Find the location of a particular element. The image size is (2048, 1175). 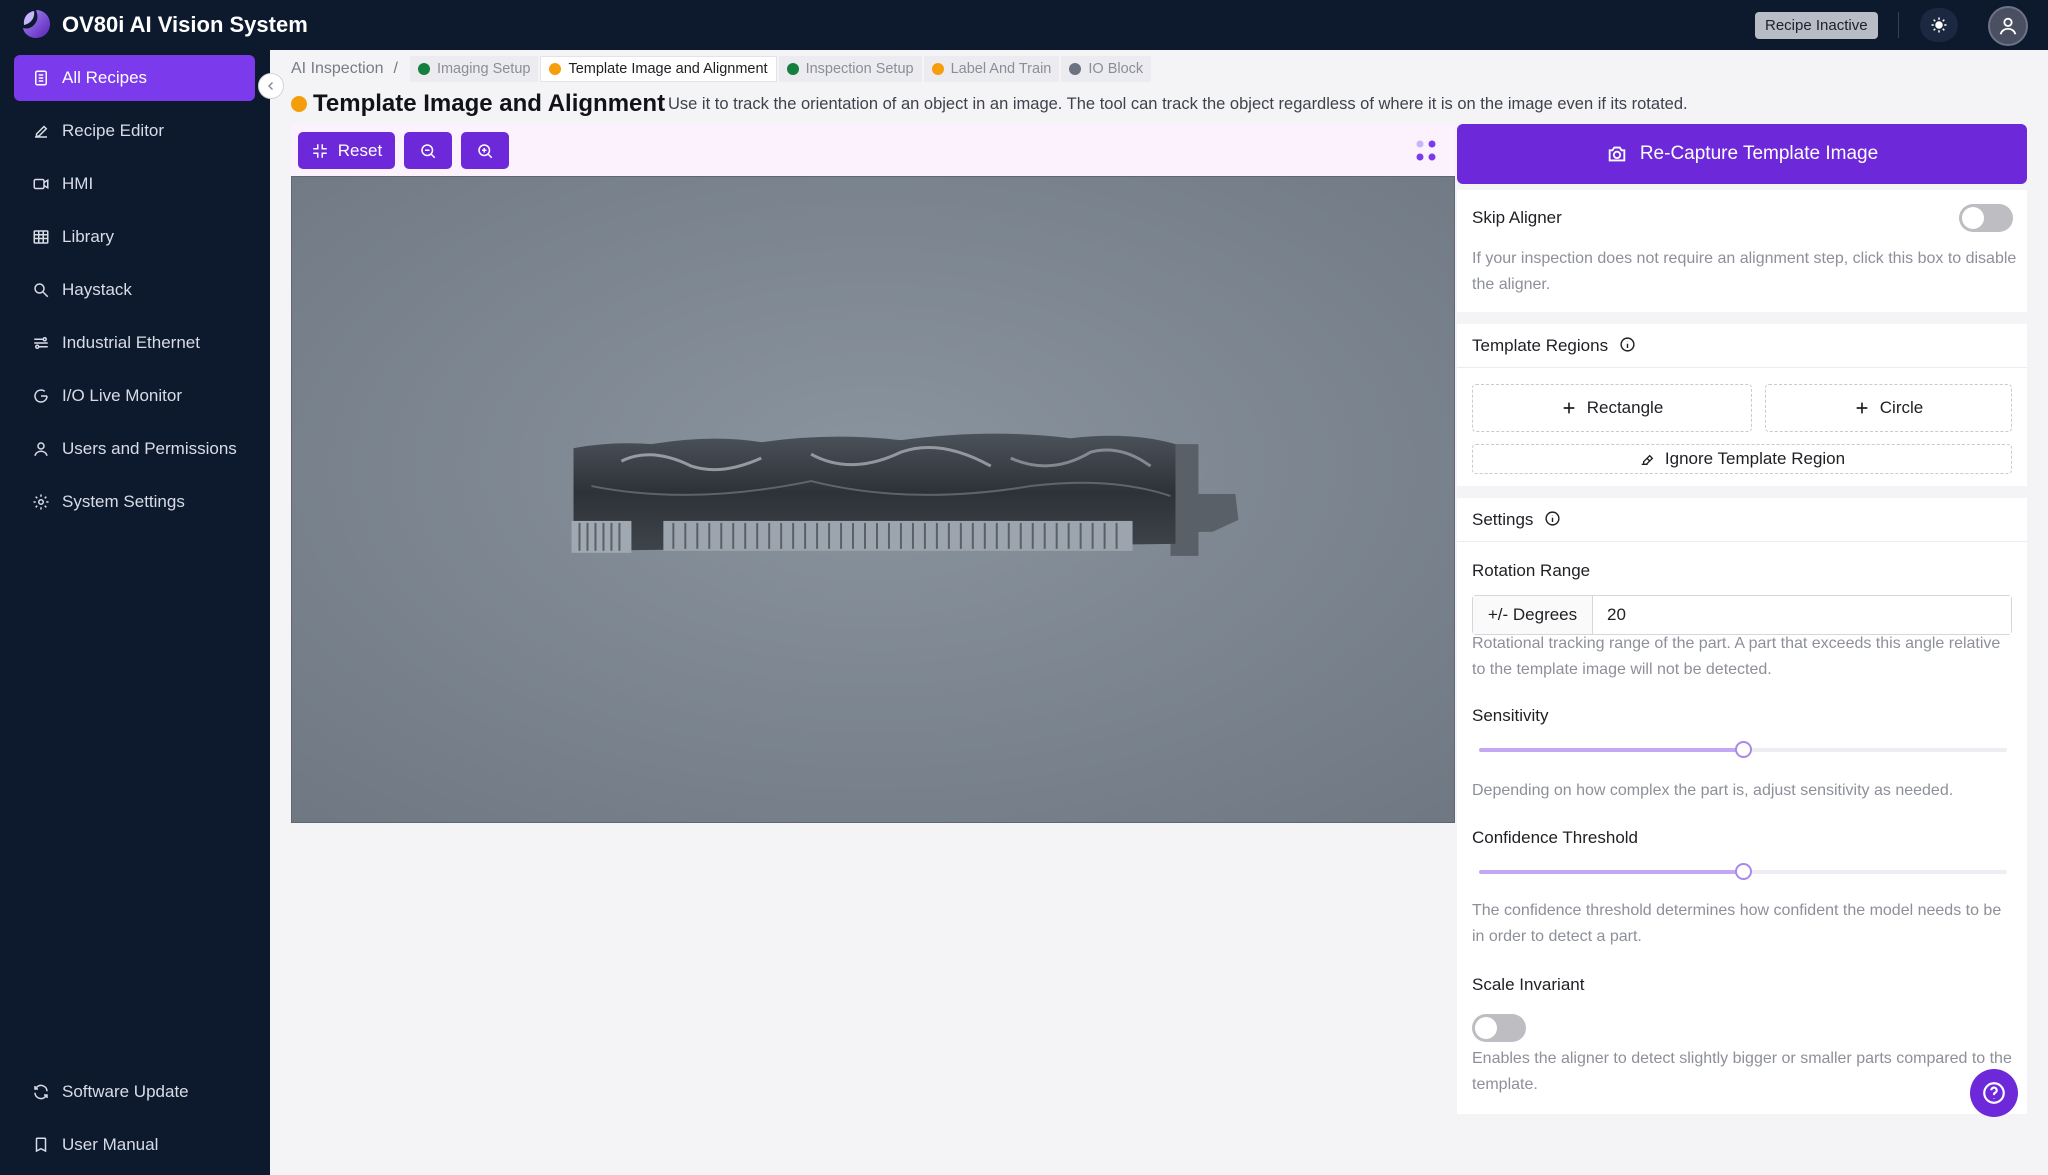

skip-aligner-label: Skip Aligner is located at coordinates (1517, 217).